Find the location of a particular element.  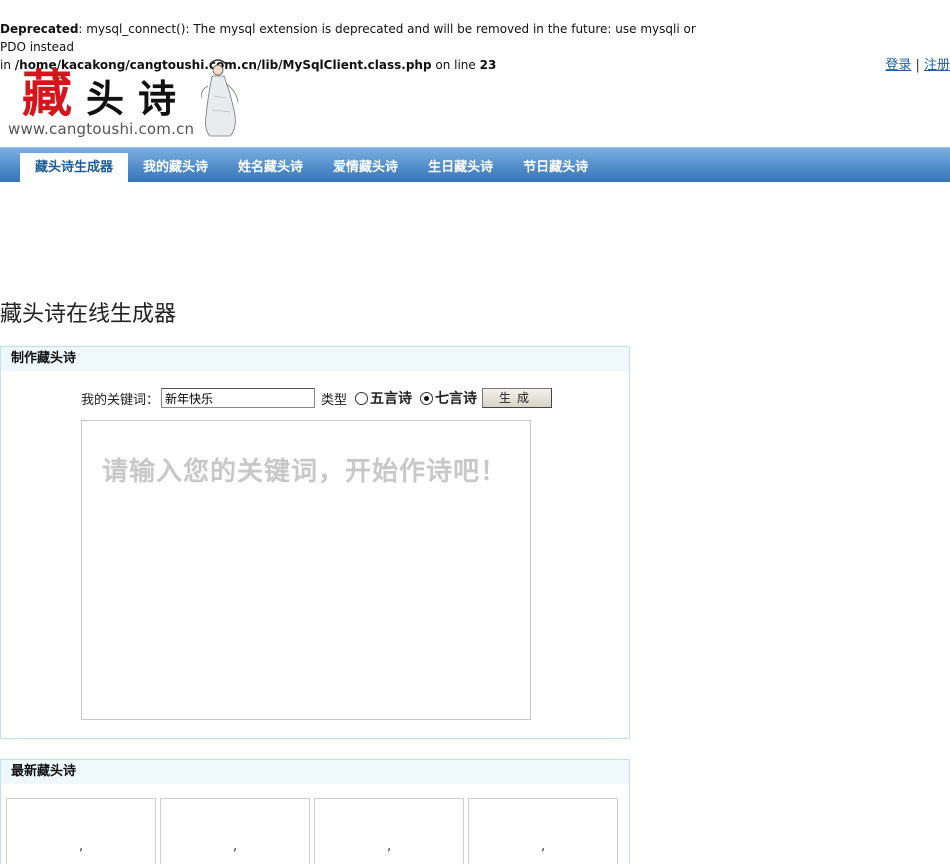

main-nav: 藏头诗生成器 我的藏头诗 姓名藏头诗 爱情藏头诗 生日藏头诗 节日藏头诗 is located at coordinates (475, 165).